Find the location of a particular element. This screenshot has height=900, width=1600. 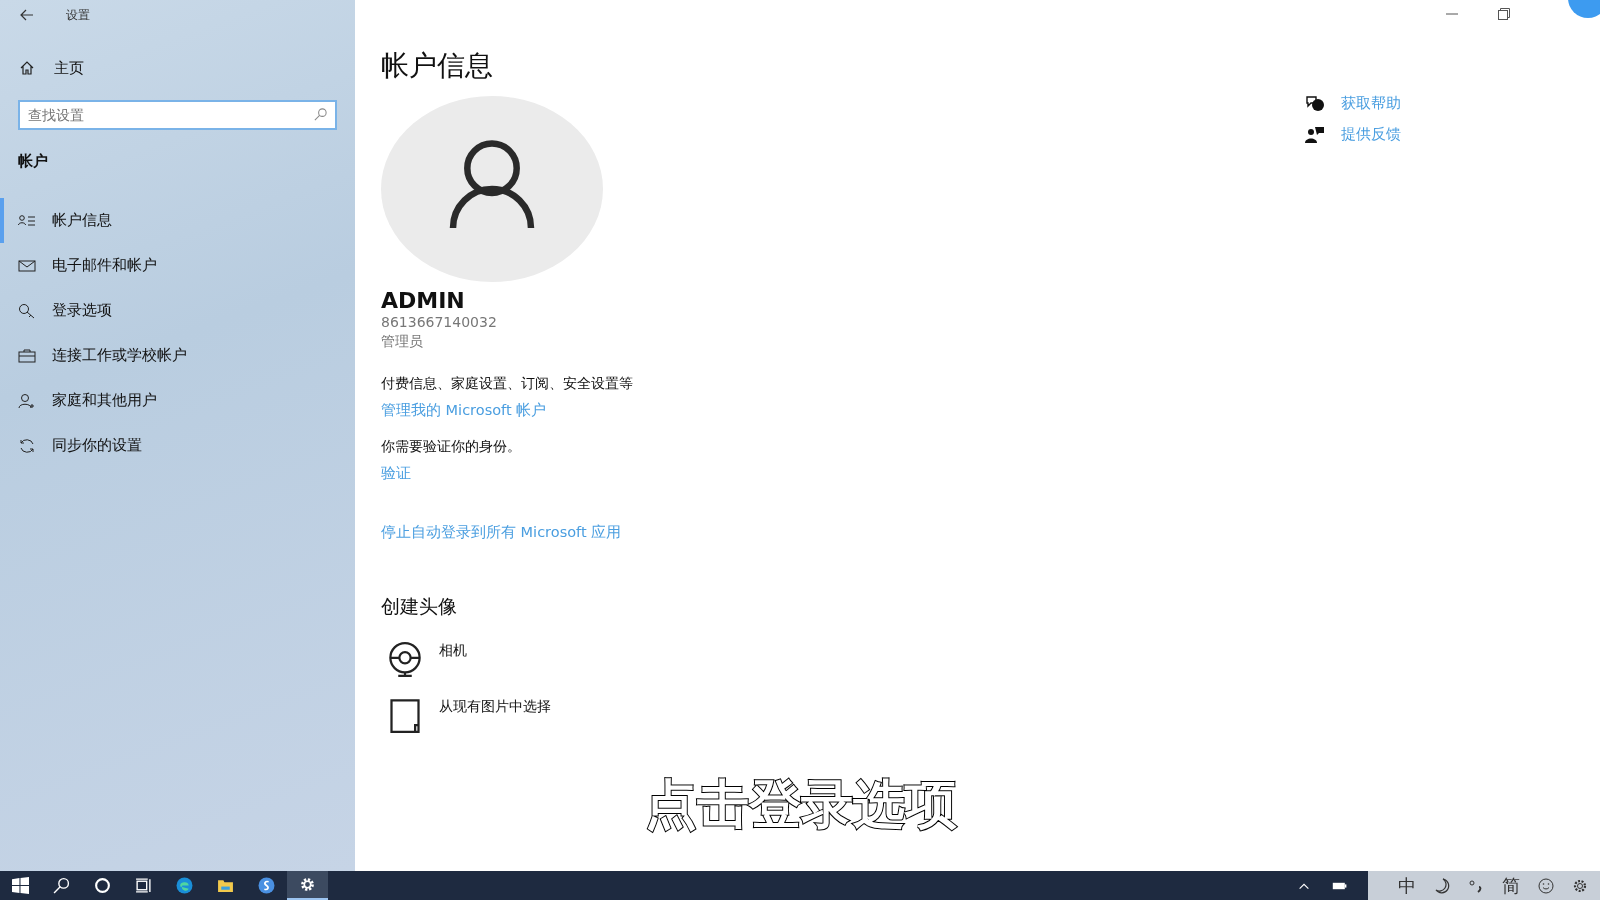

person-add-icon is located at coordinates (27, 400).